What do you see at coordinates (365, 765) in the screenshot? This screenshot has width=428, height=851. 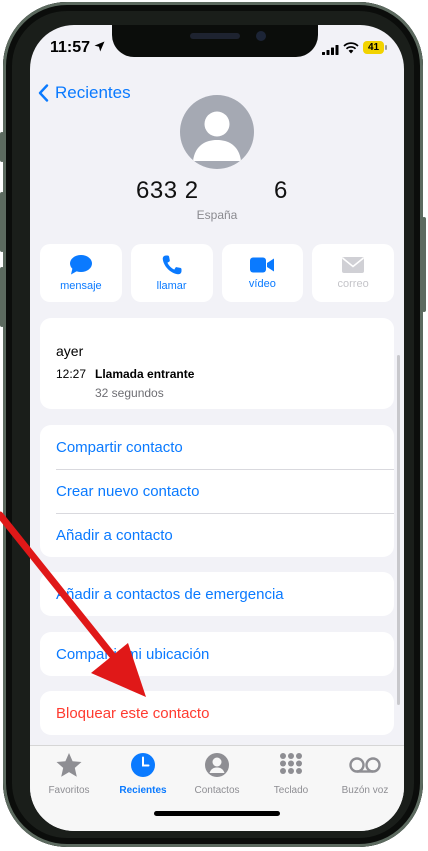 I see `voicemail-icon` at bounding box center [365, 765].